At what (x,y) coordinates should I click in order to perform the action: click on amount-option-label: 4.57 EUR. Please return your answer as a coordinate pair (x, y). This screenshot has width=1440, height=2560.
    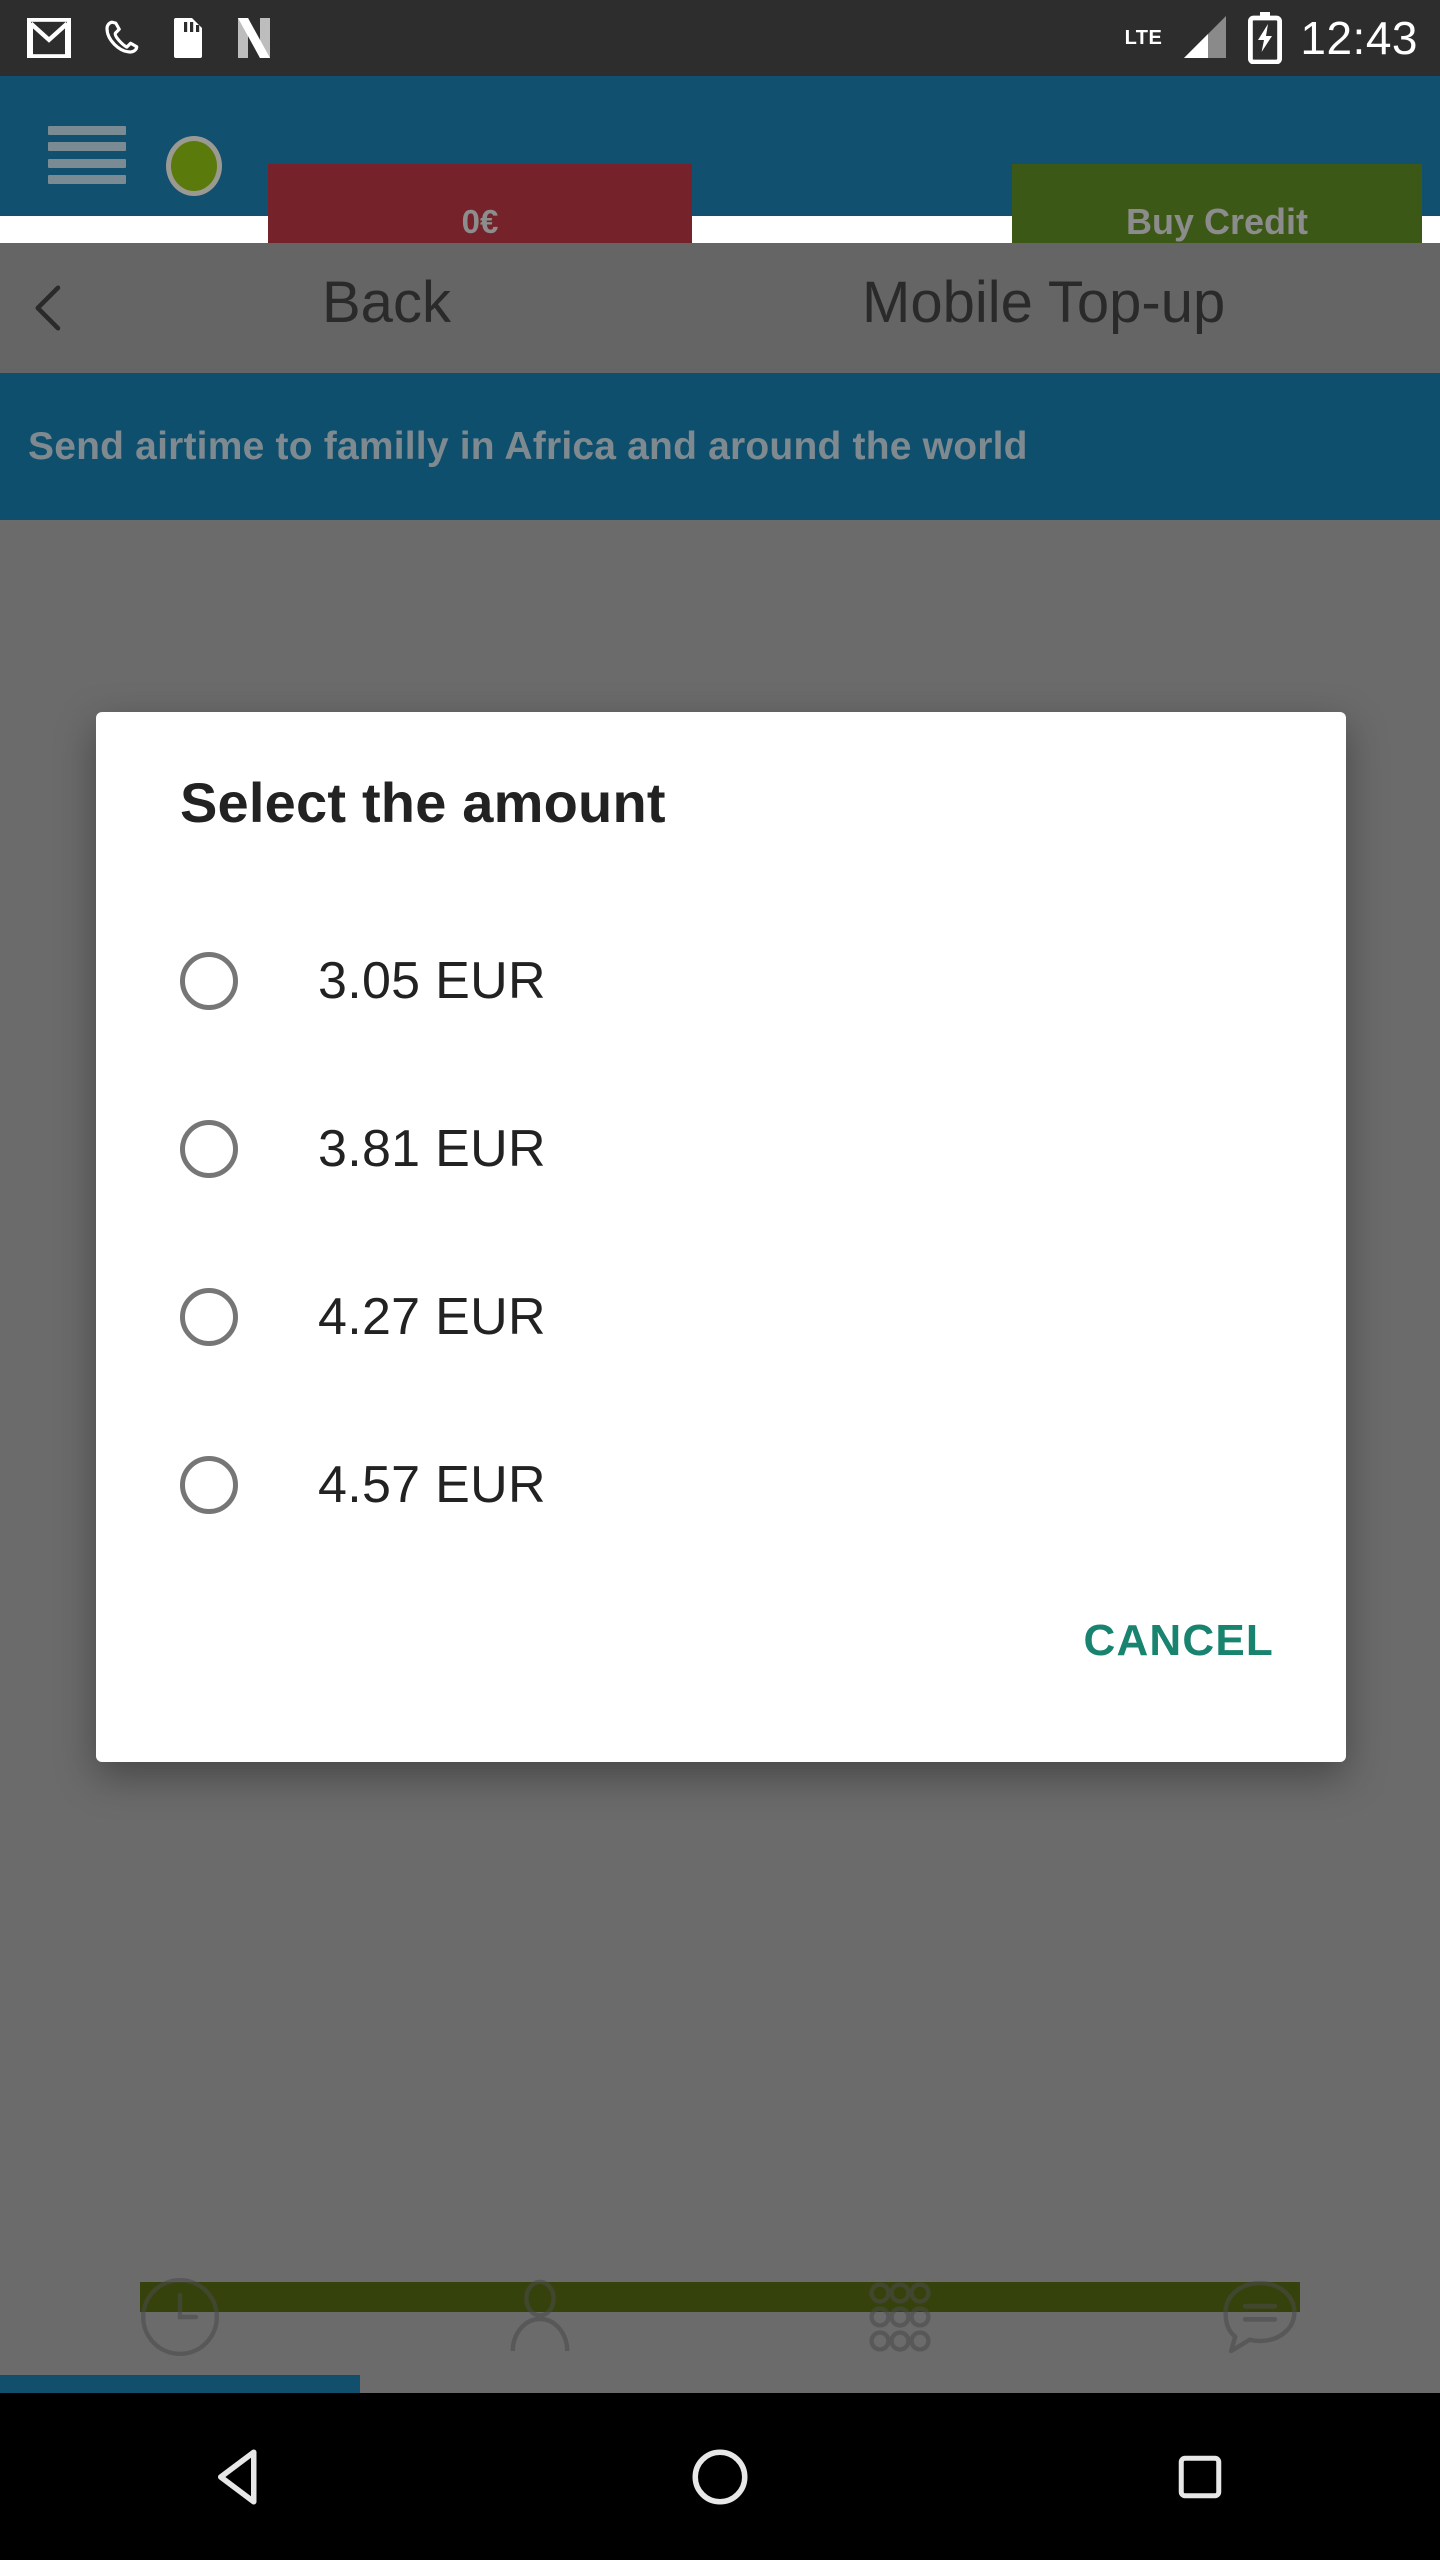
    Looking at the image, I should click on (432, 1485).